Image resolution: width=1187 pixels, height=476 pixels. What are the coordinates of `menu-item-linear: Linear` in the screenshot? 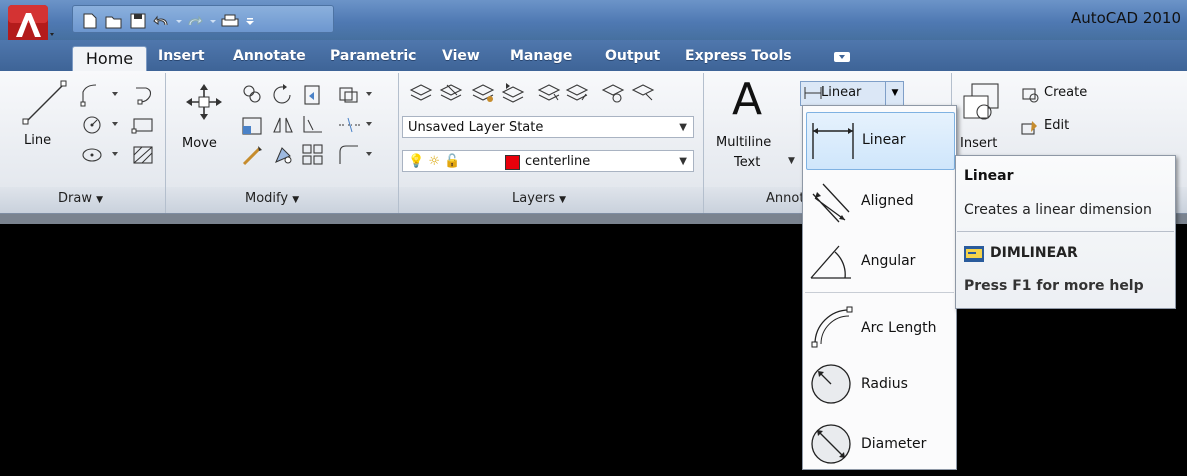 It's located at (880, 141).